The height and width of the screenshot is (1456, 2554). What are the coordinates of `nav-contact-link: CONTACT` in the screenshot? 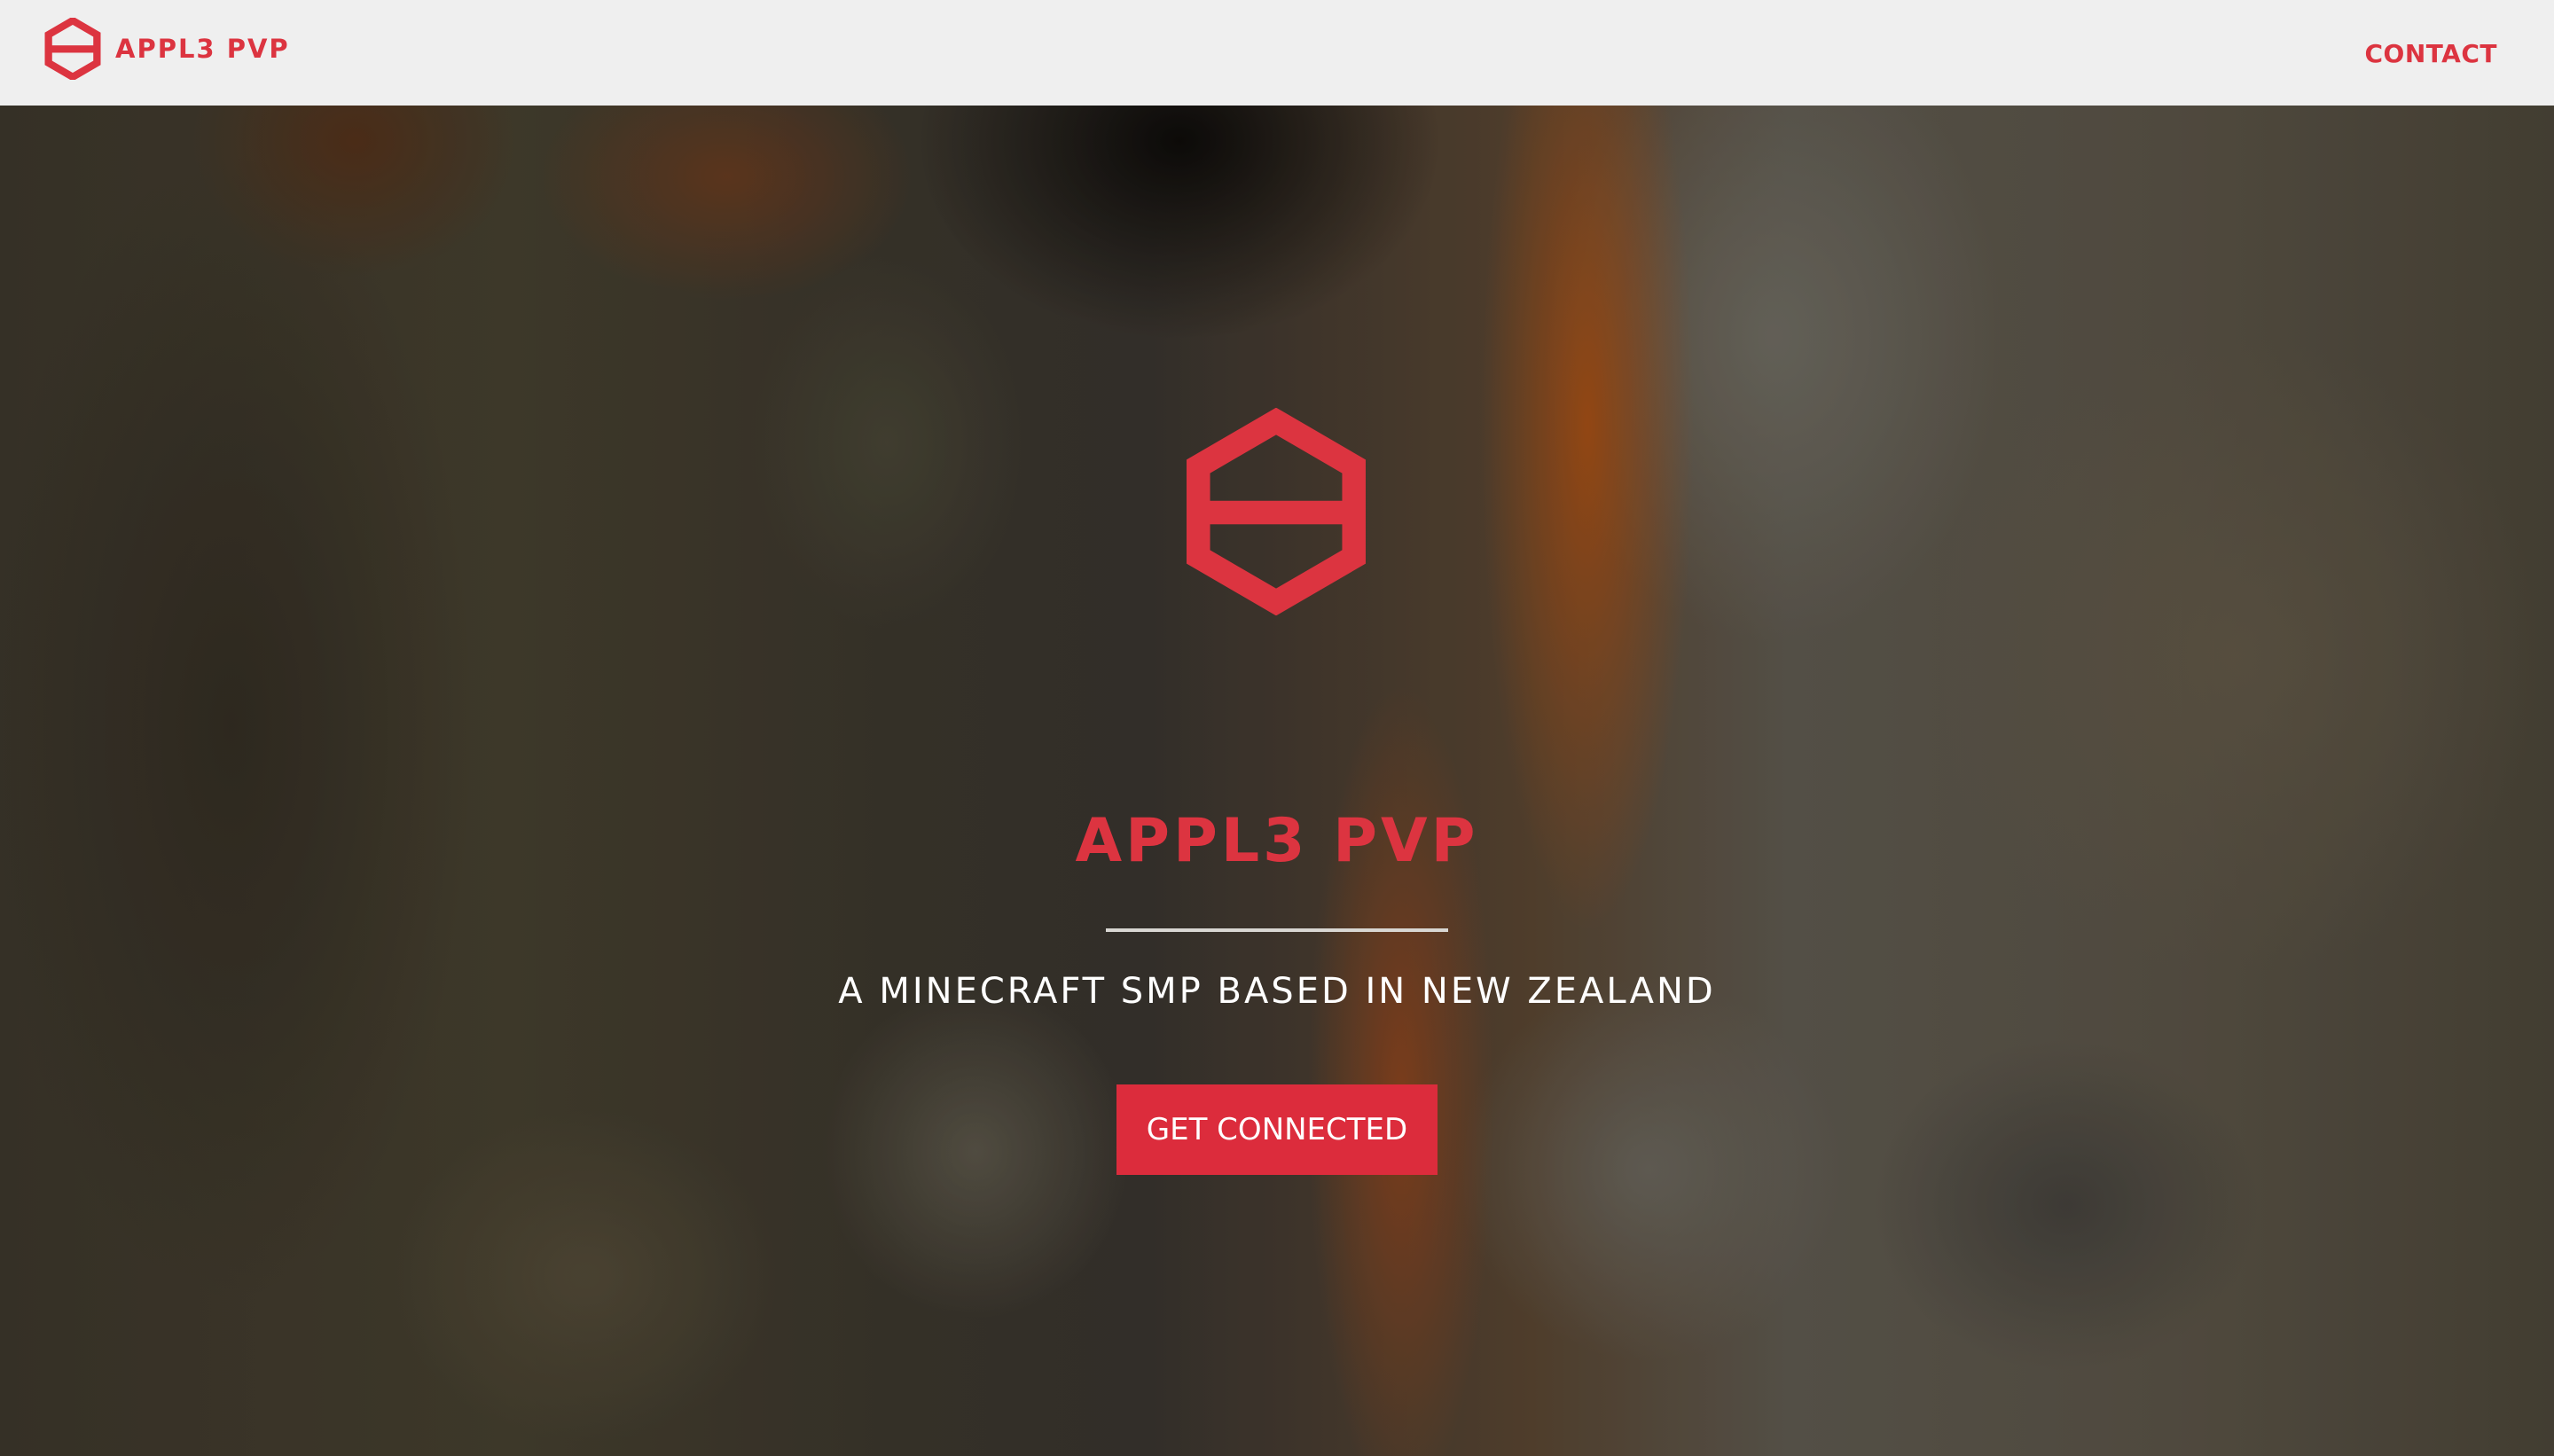 It's located at (2430, 53).